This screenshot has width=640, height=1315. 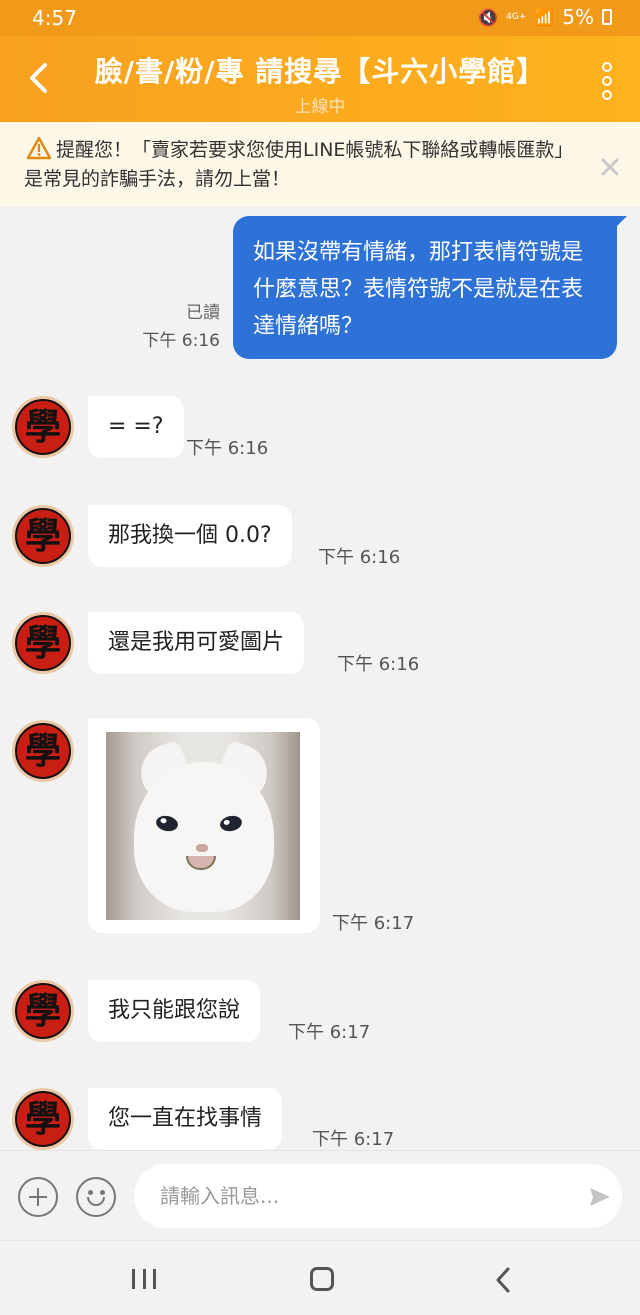 I want to click on battery-icon, so click(x=607, y=17).